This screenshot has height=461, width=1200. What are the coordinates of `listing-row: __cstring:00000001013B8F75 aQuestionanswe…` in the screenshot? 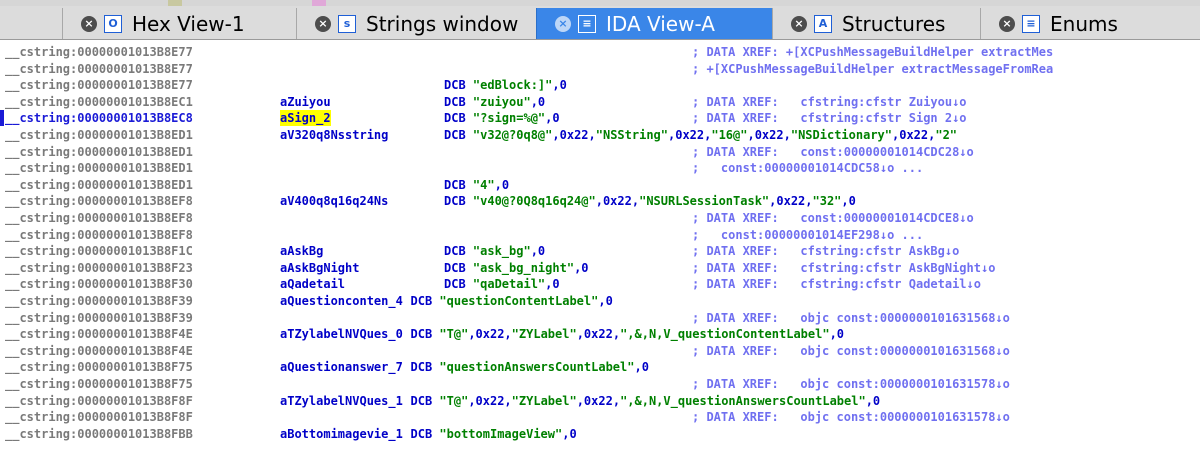 It's located at (600, 367).